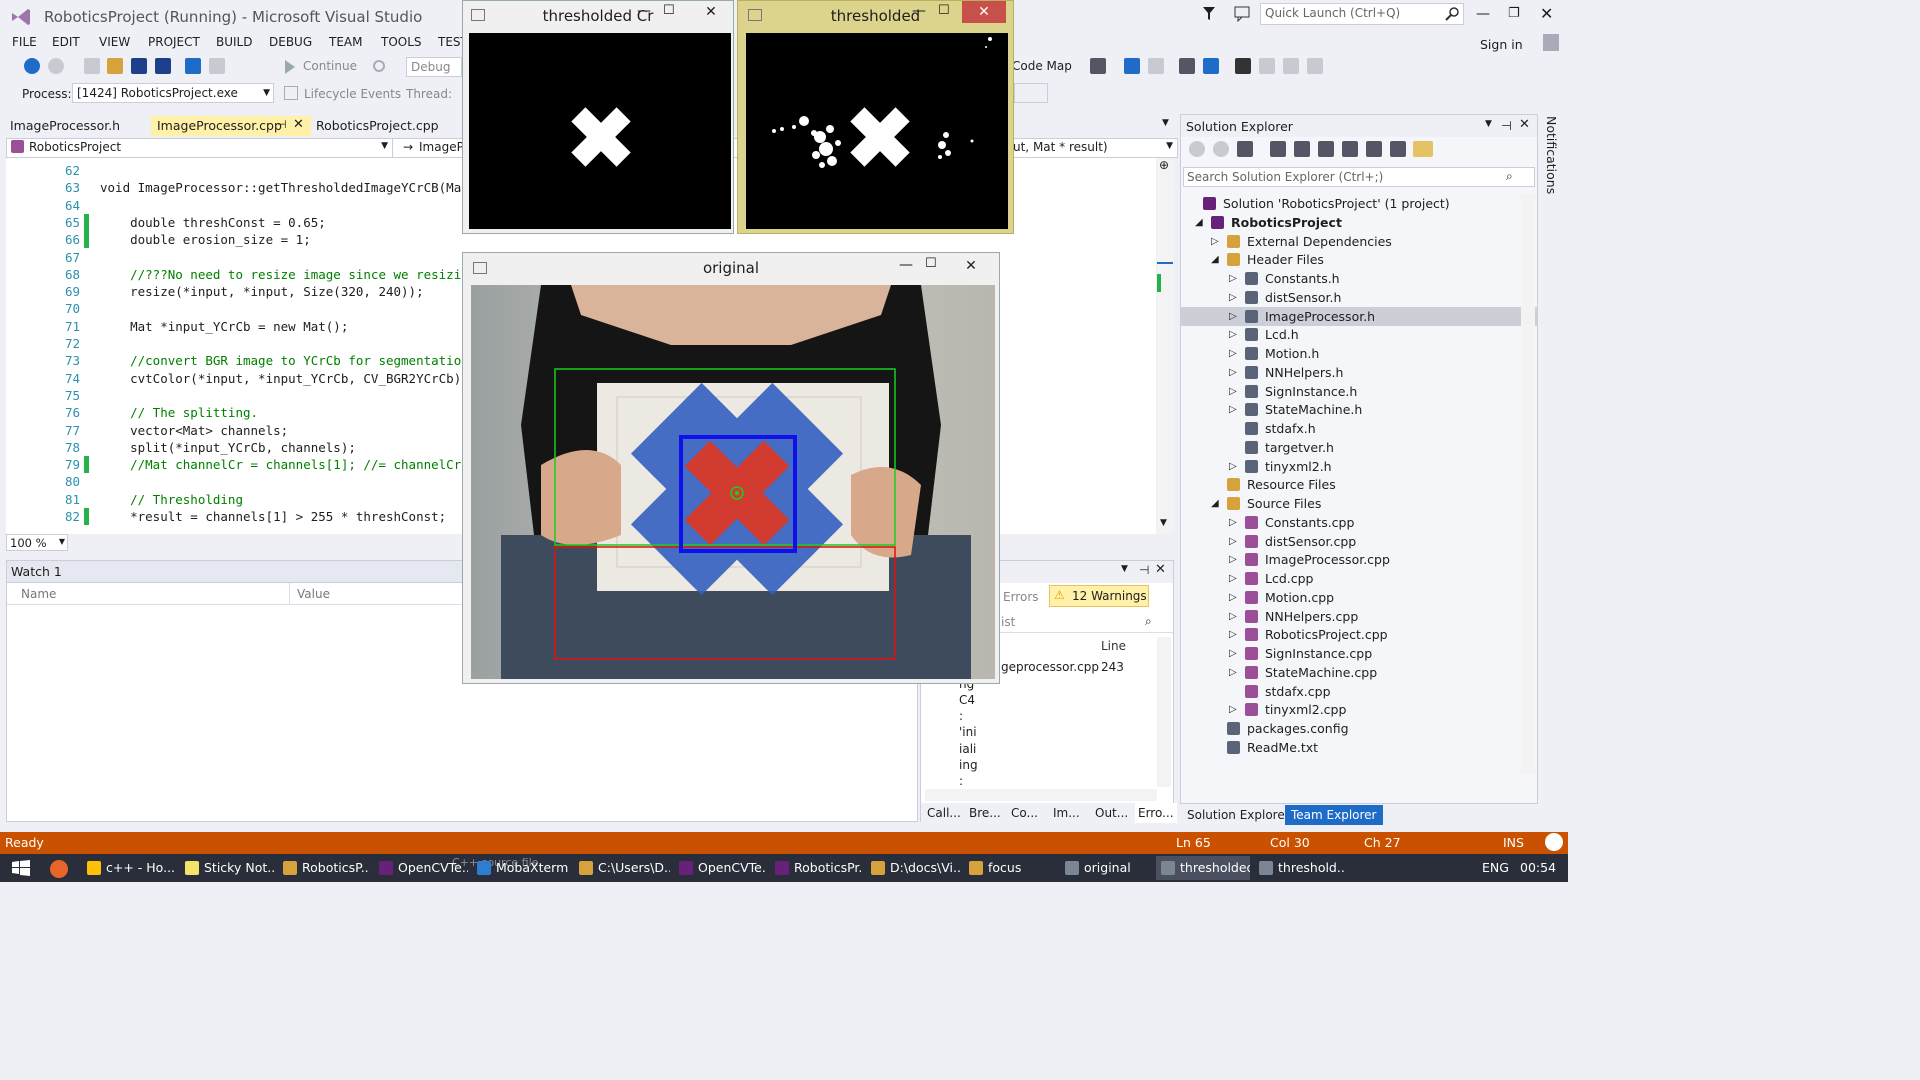 This screenshot has height=1080, width=1920. I want to click on close-panel-icon: ✕, so click(1160, 569).